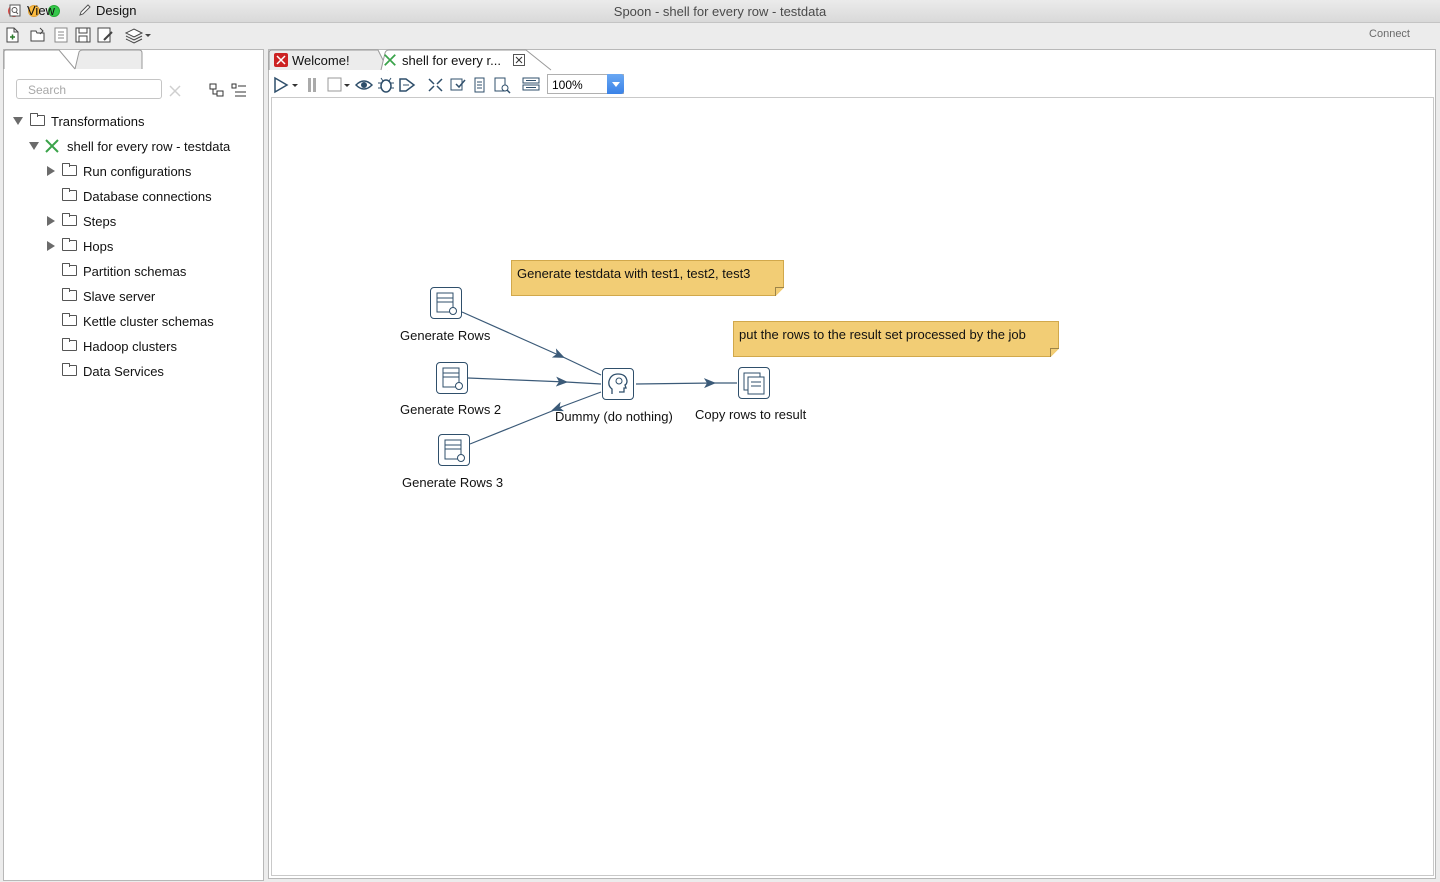 Image resolution: width=1440 pixels, height=882 pixels. Describe the element at coordinates (73, 59) in the screenshot. I see `left-tabs-frame` at that location.